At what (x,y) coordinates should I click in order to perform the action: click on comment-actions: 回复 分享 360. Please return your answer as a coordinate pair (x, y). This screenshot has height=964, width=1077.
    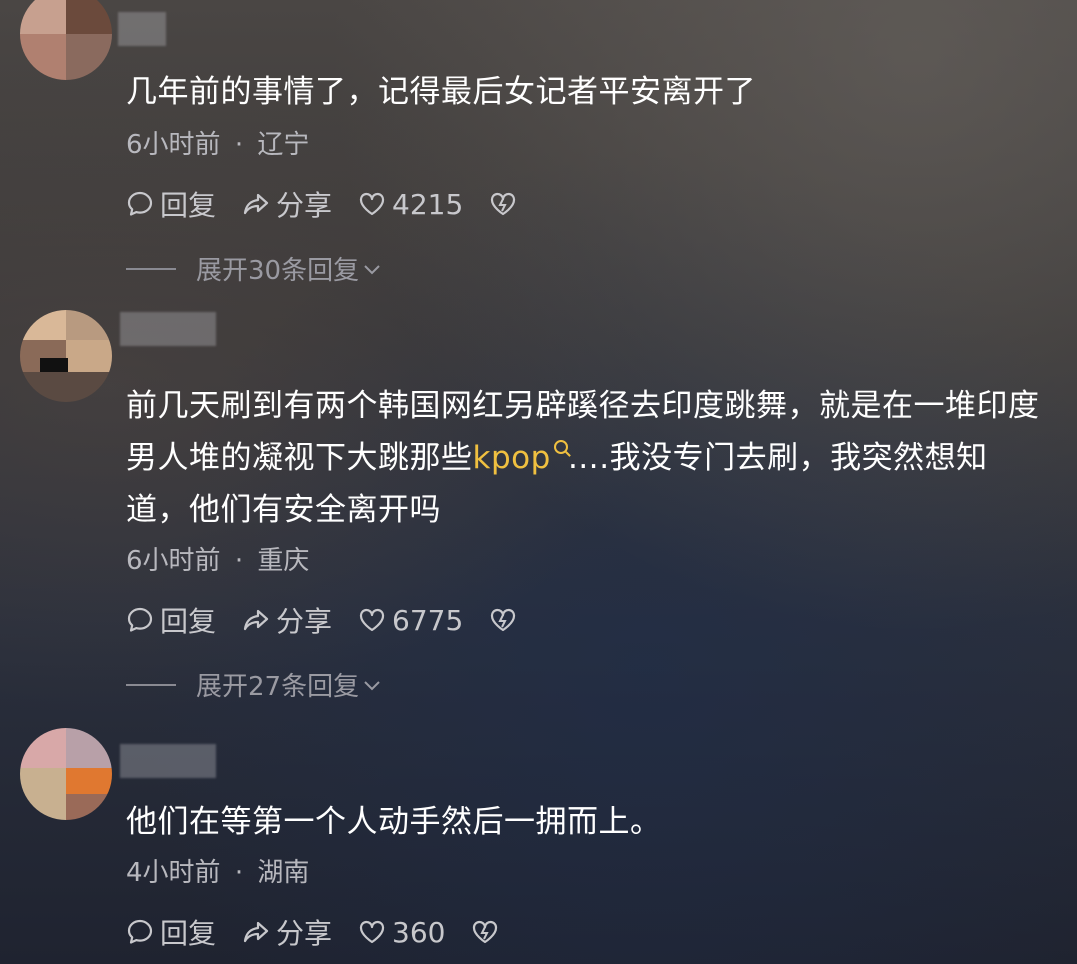
    Looking at the image, I should click on (328, 932).